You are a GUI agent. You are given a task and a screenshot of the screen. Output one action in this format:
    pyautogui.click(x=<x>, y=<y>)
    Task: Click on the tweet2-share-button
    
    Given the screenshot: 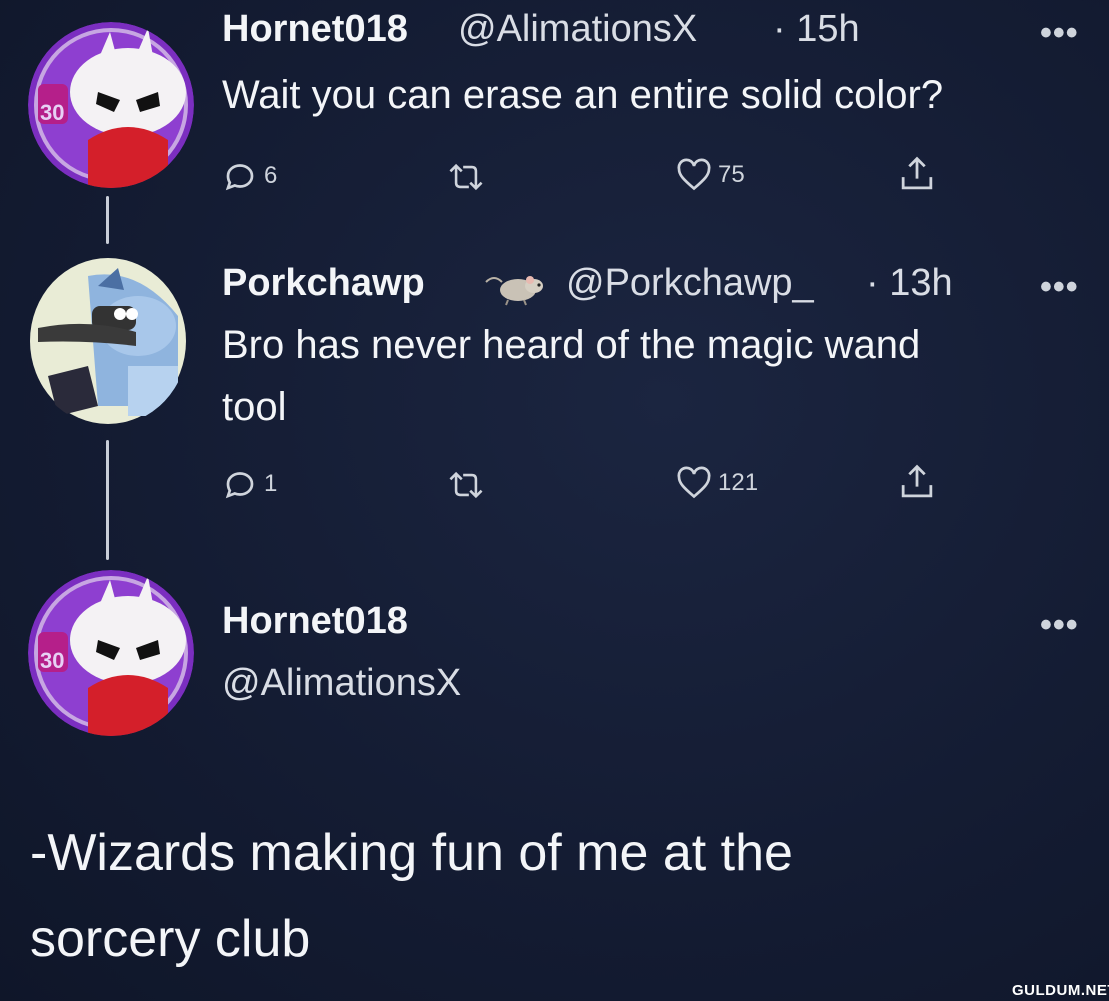 What is the action you would take?
    pyautogui.click(x=917, y=482)
    